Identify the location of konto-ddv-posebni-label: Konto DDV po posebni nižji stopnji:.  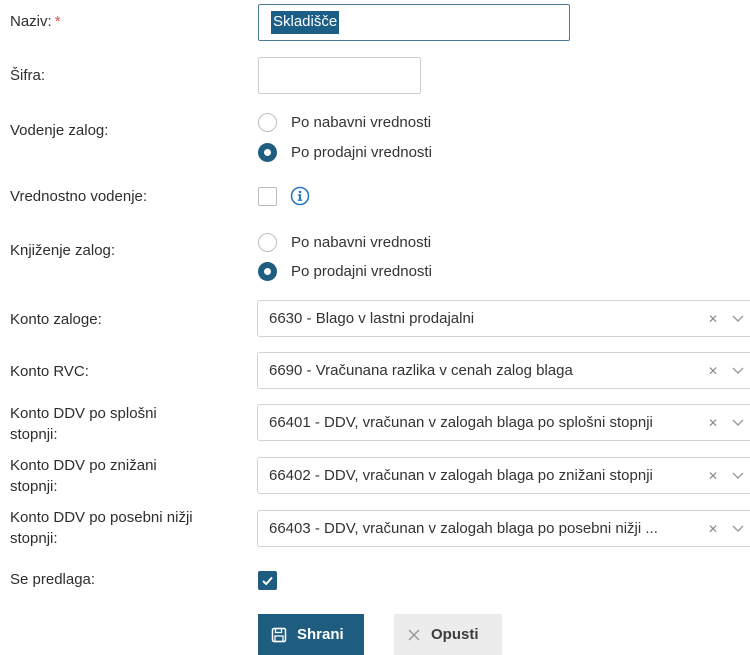
(101, 528).